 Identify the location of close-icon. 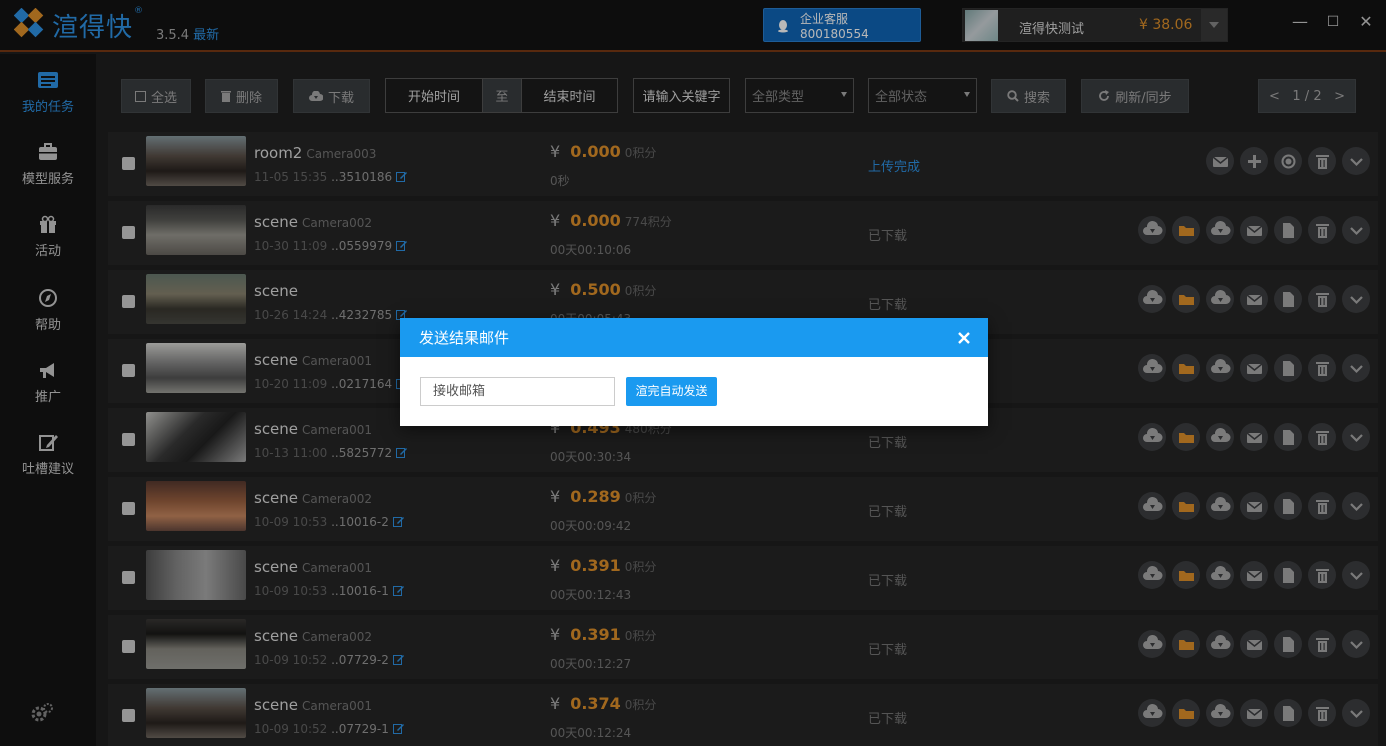
(964, 338).